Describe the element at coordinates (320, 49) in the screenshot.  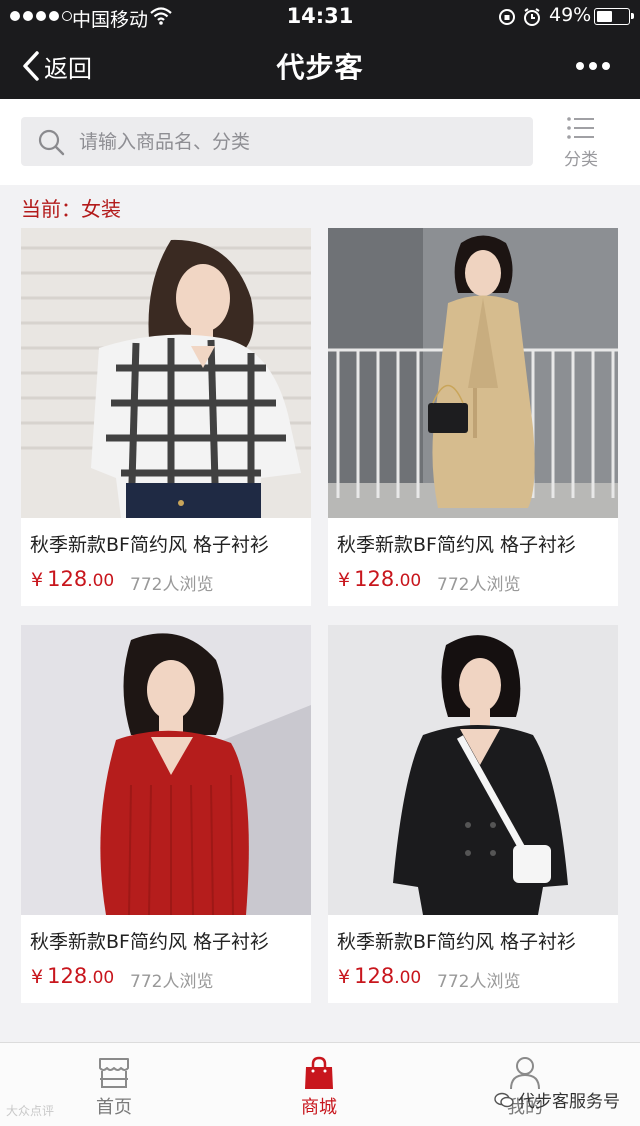
I see `top-bar: 中国移动 14:31 49% 返回 代步客` at that location.